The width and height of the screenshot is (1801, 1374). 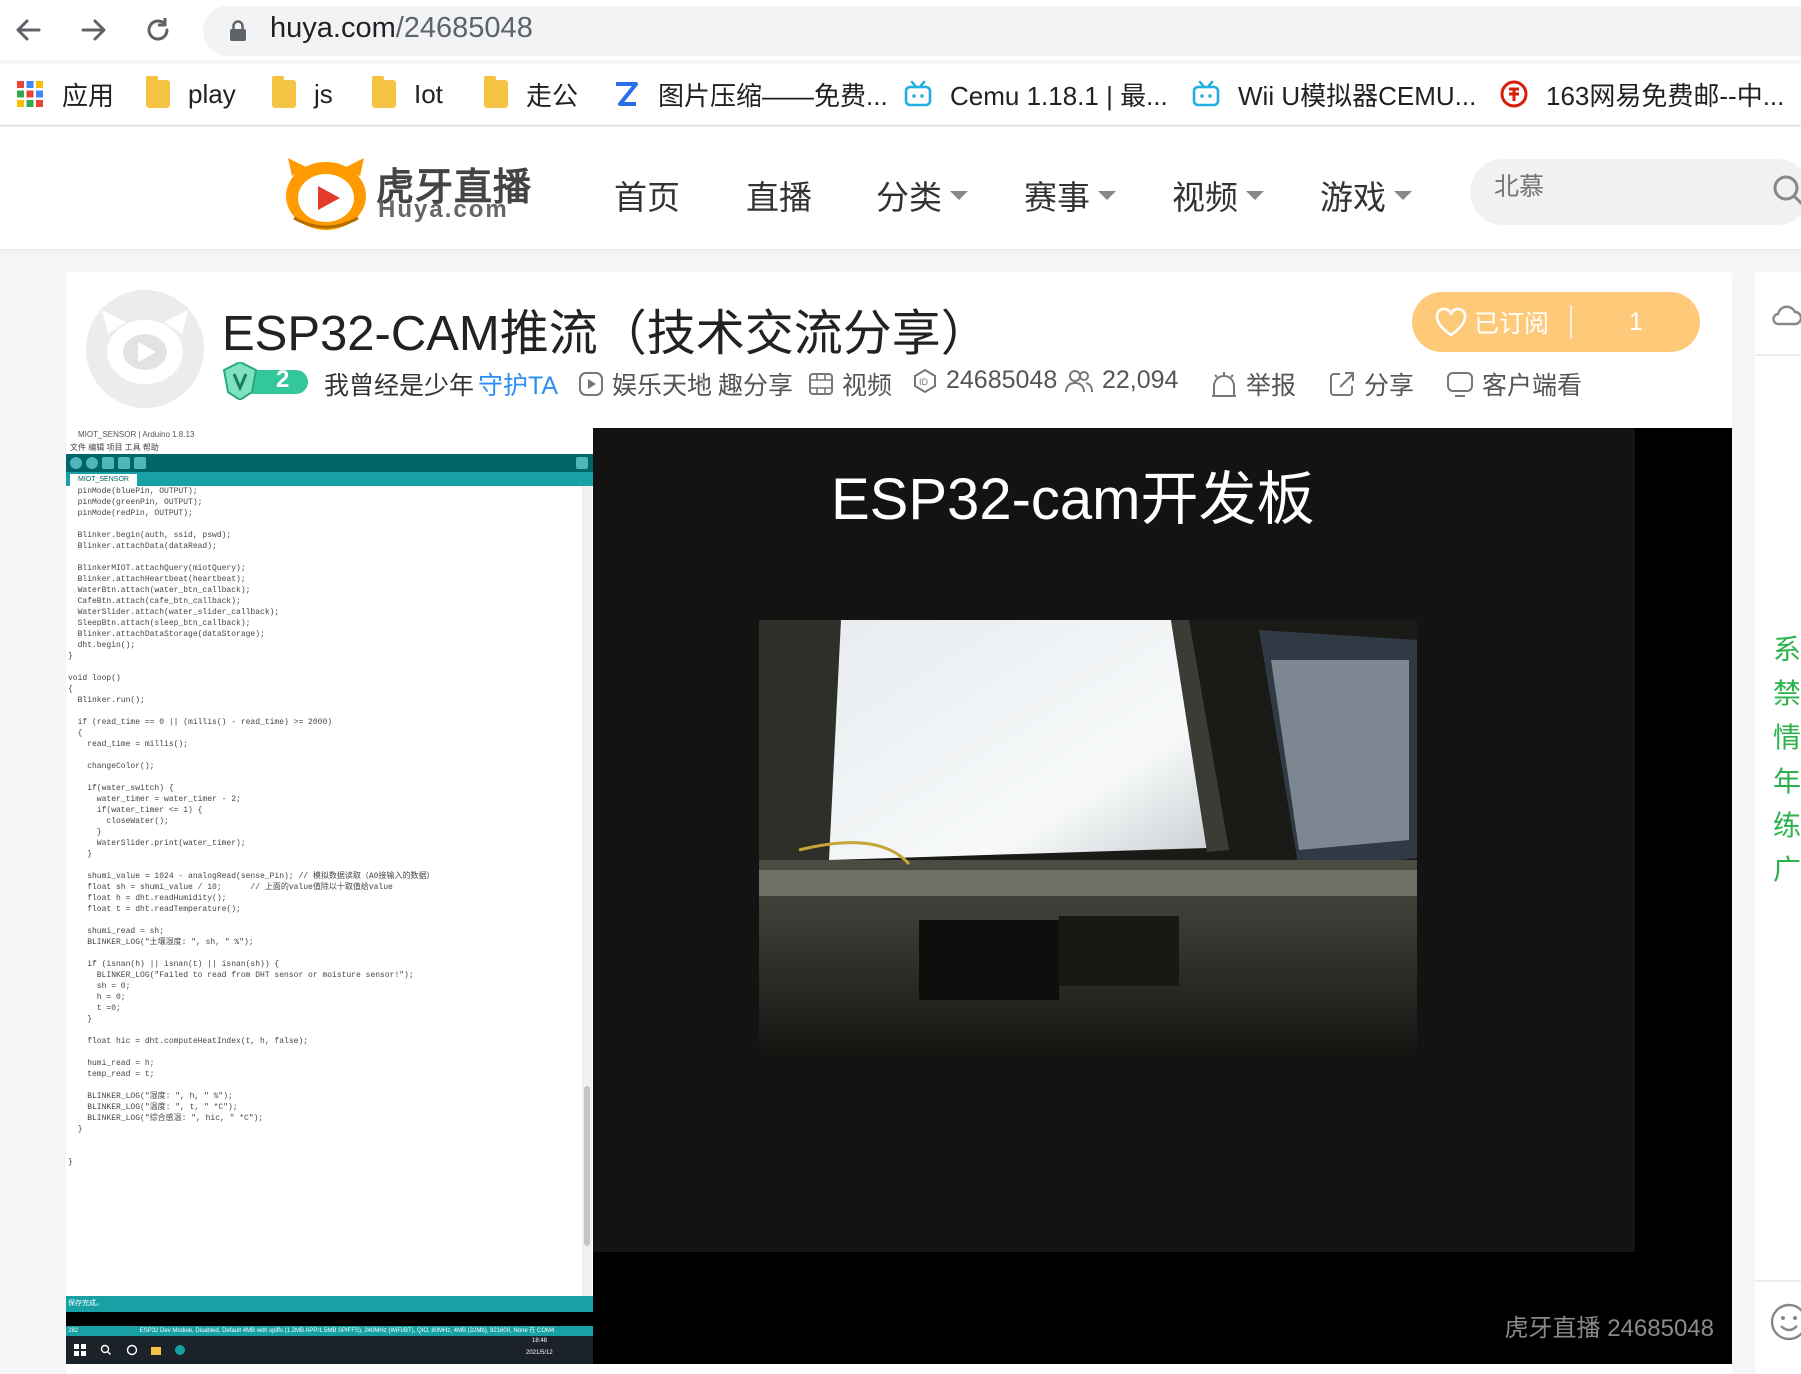 I want to click on category-link: 娱乐天地, so click(x=645, y=384).